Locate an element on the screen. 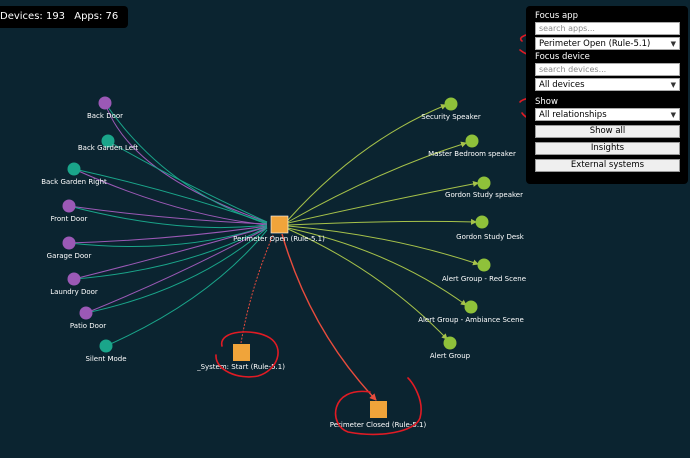 The height and width of the screenshot is (458, 690). device-node-alert-red-scene is located at coordinates (484, 265).